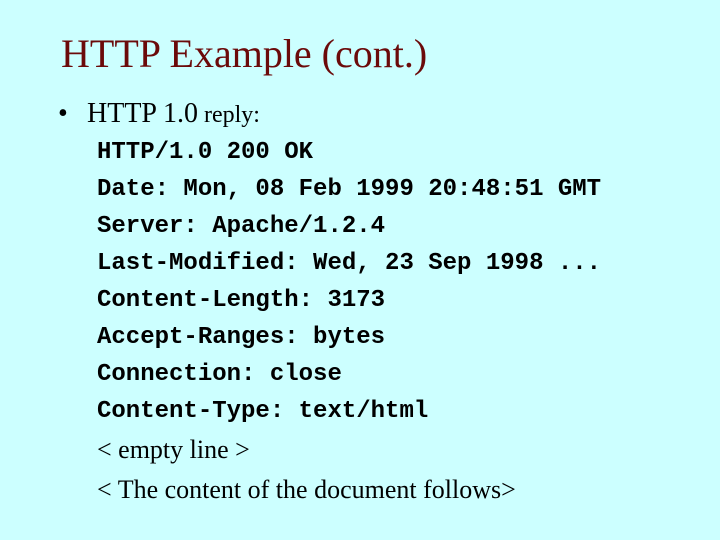 The height and width of the screenshot is (540, 720). I want to click on bullet-text-main: HTTP 1.0, so click(142, 113).